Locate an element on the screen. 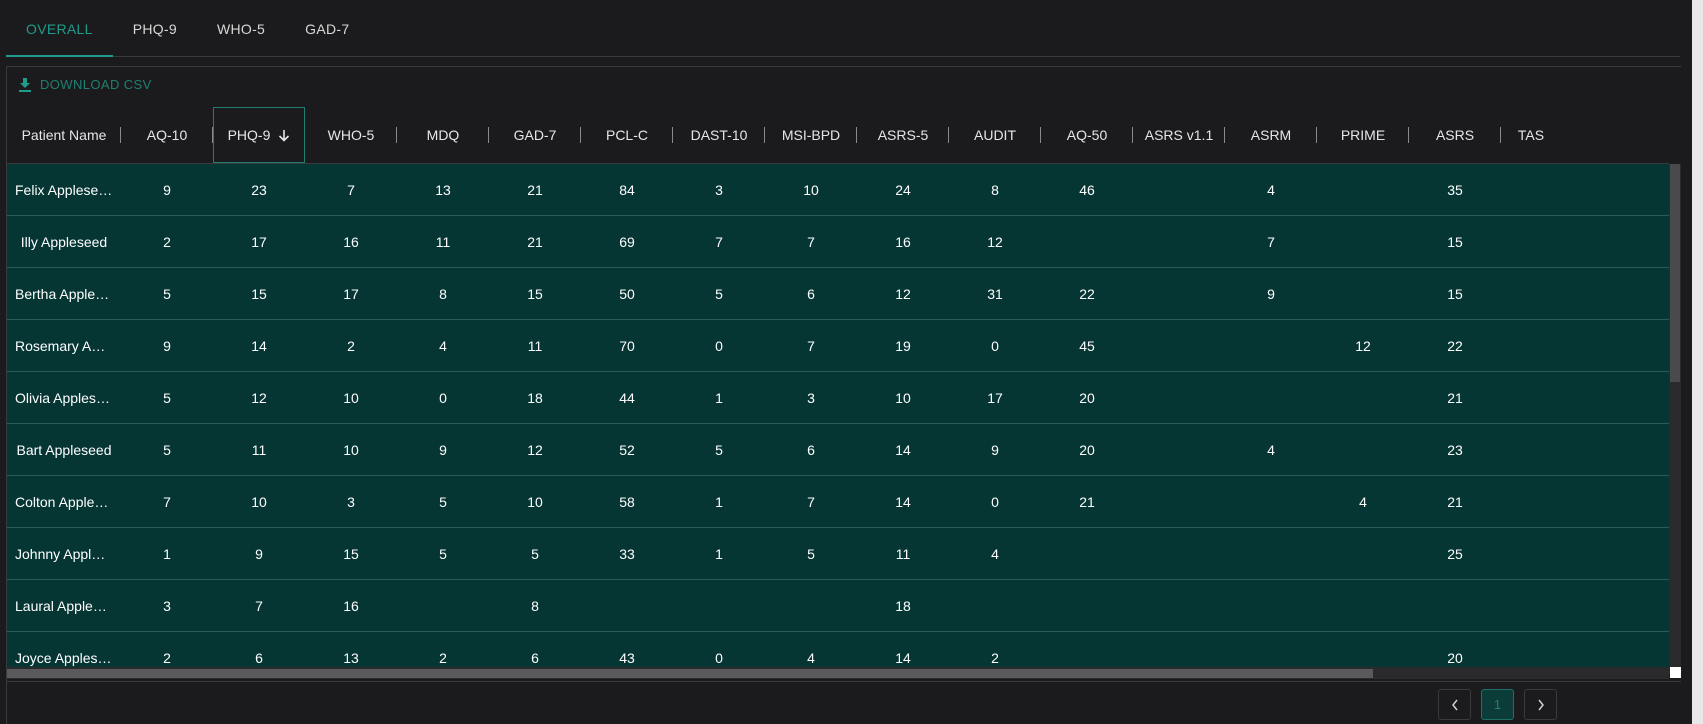 The image size is (1703, 724). score-value: 31 is located at coordinates (995, 293).